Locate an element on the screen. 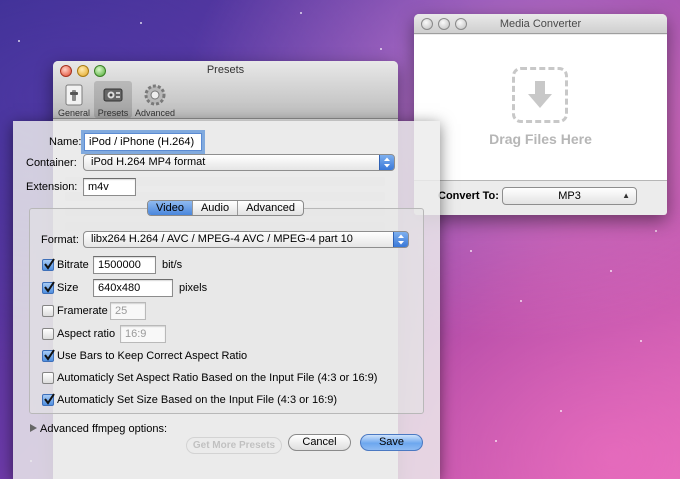 This screenshot has height=479, width=680. container-value: iPod H.264 MP4 format is located at coordinates (148, 162).